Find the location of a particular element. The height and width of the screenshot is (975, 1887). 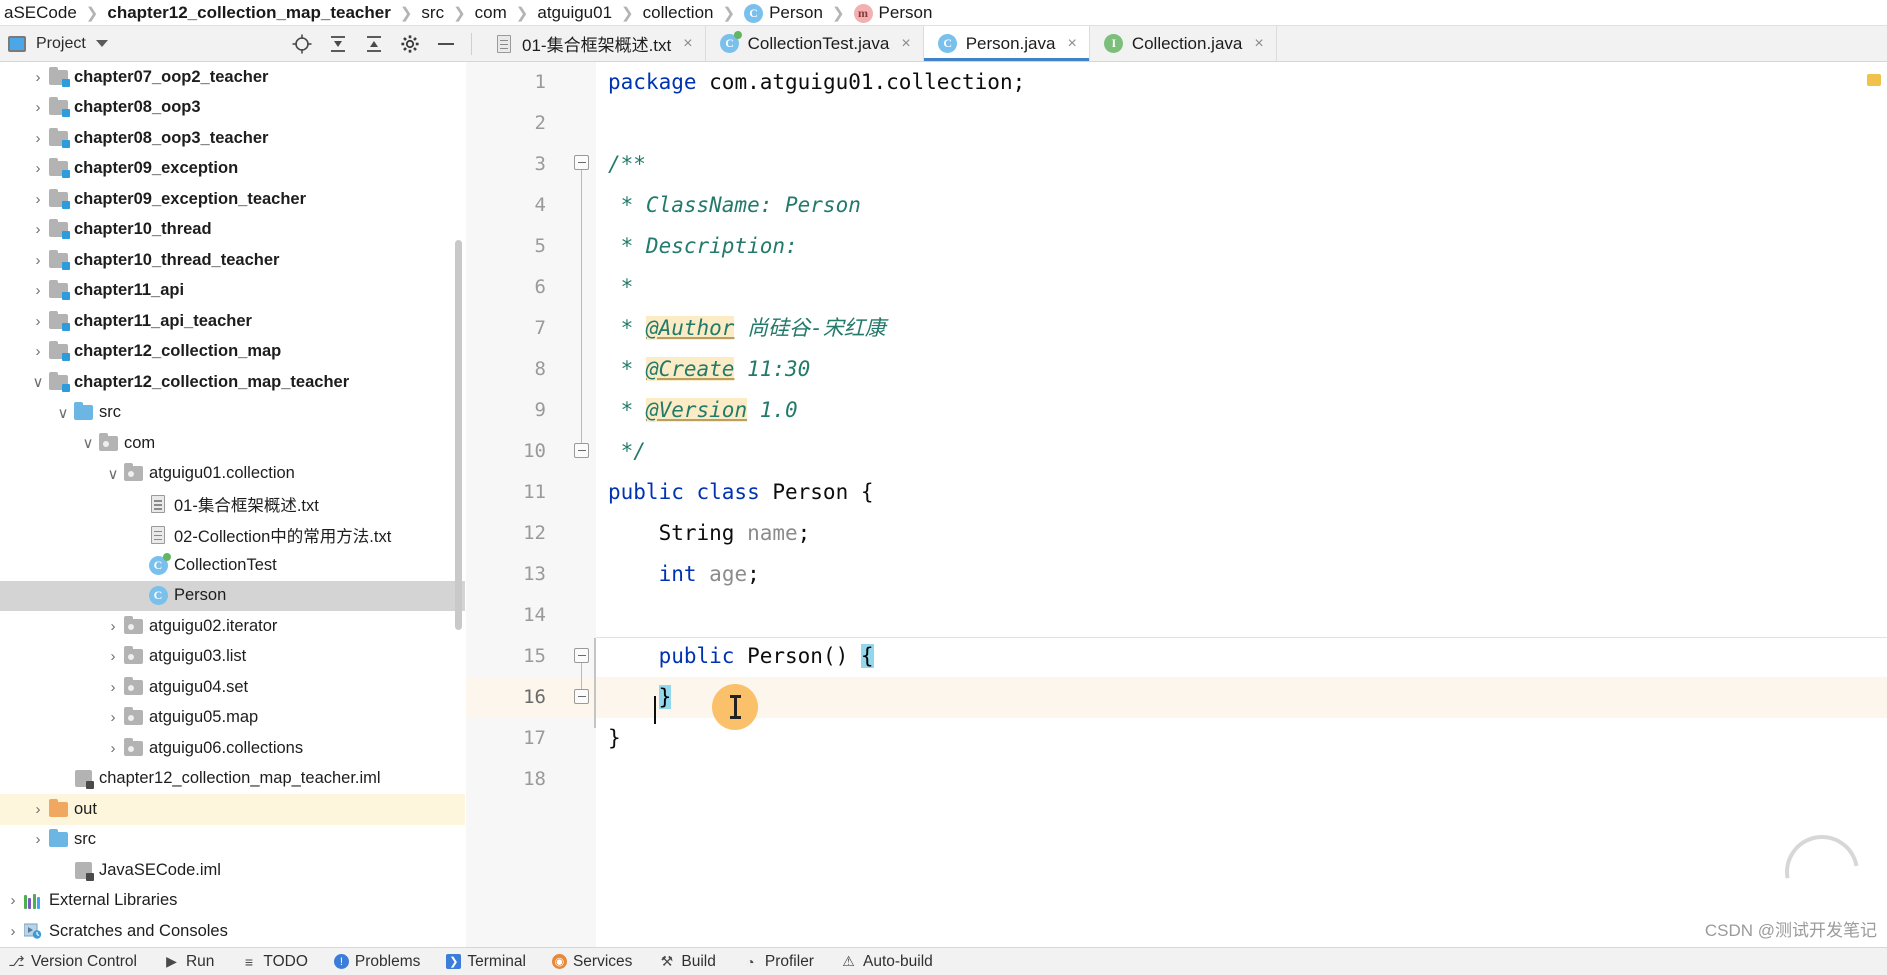

chevron-down-icon is located at coordinates (101, 43).